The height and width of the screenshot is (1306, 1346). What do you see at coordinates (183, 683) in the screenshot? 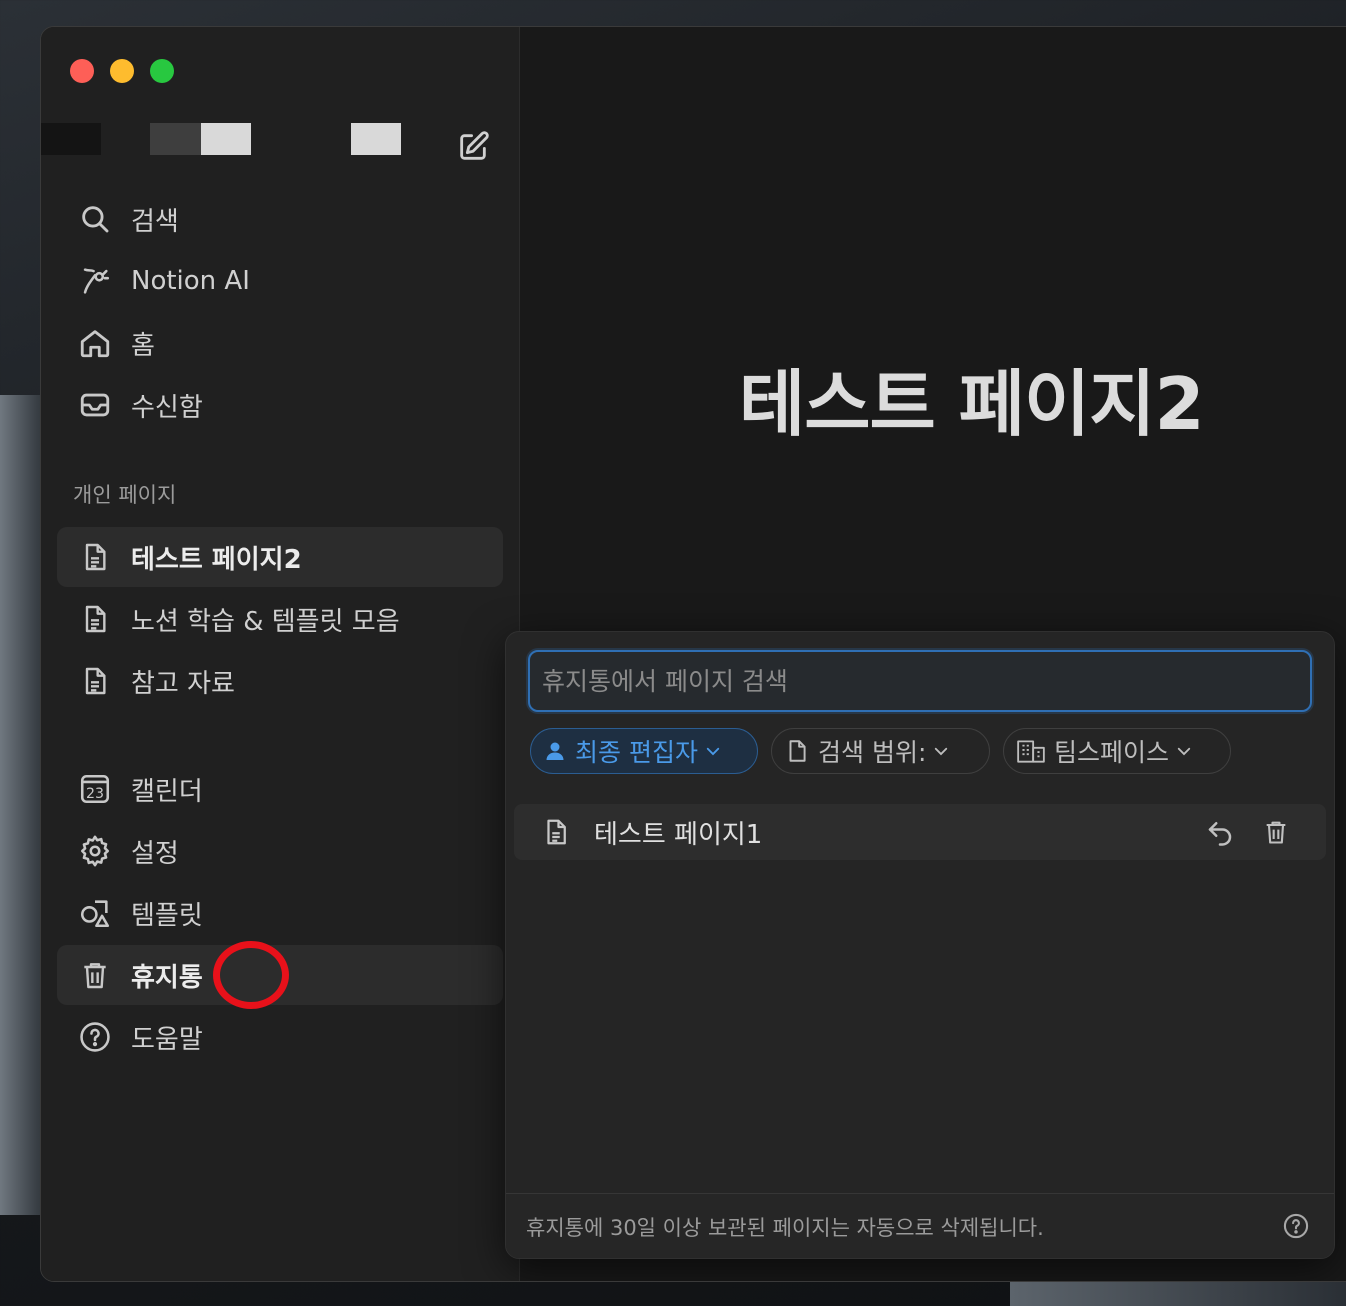
I see `sidebar-item-label: 참고 자료` at bounding box center [183, 683].